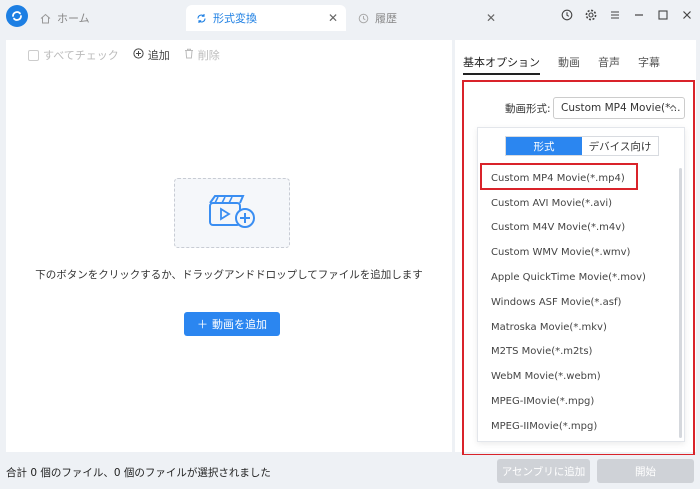 The height and width of the screenshot is (489, 700). Describe the element at coordinates (201, 18) in the screenshot. I see `refresh-icon` at that location.